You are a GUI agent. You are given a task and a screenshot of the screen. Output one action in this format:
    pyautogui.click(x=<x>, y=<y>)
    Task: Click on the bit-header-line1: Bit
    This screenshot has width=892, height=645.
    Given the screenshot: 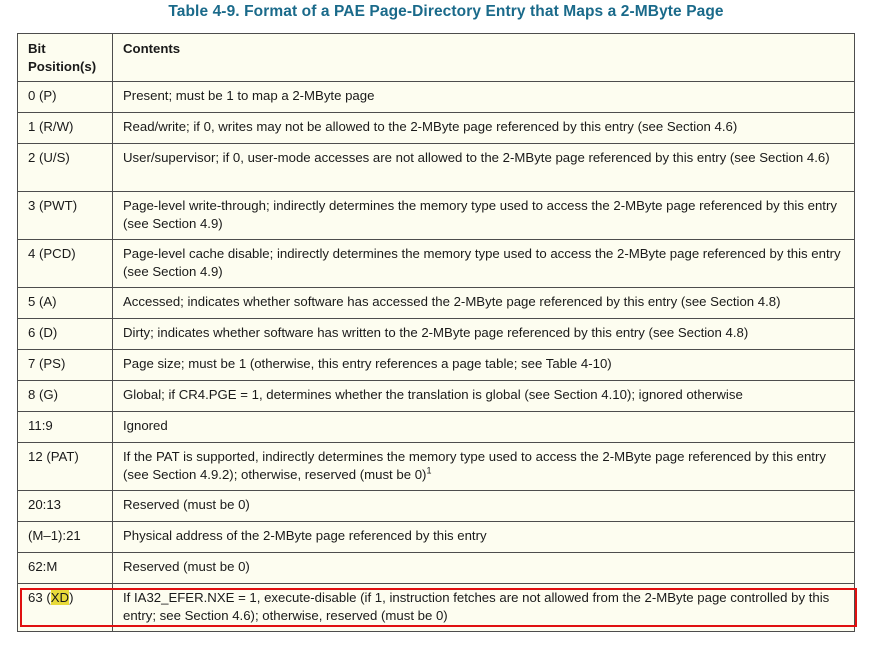 What is the action you would take?
    pyautogui.click(x=37, y=48)
    